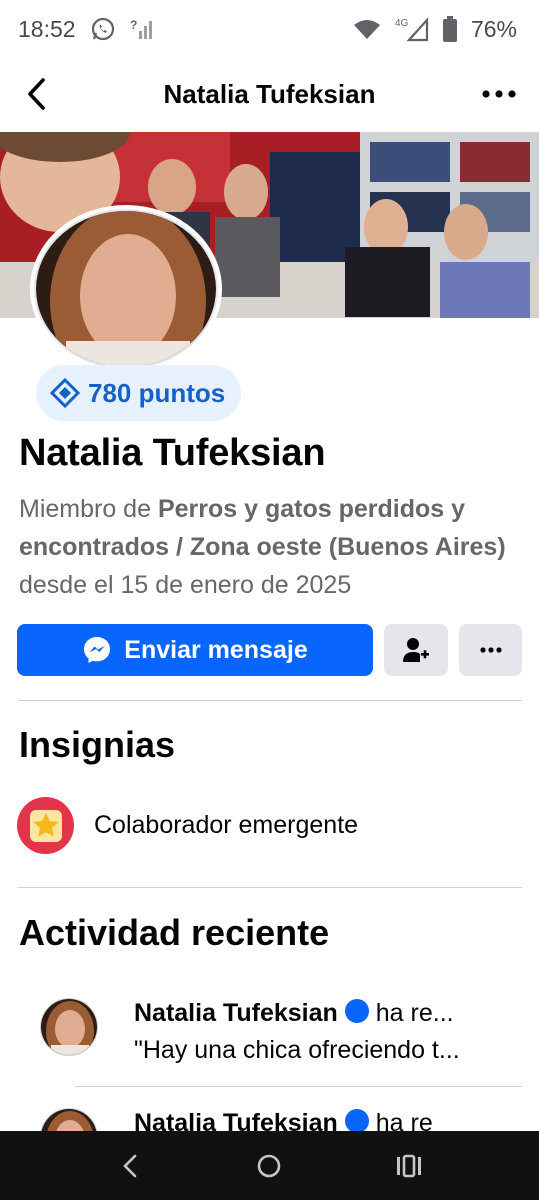 The height and width of the screenshot is (1200, 539). I want to click on system-back-button, so click(130, 1166).